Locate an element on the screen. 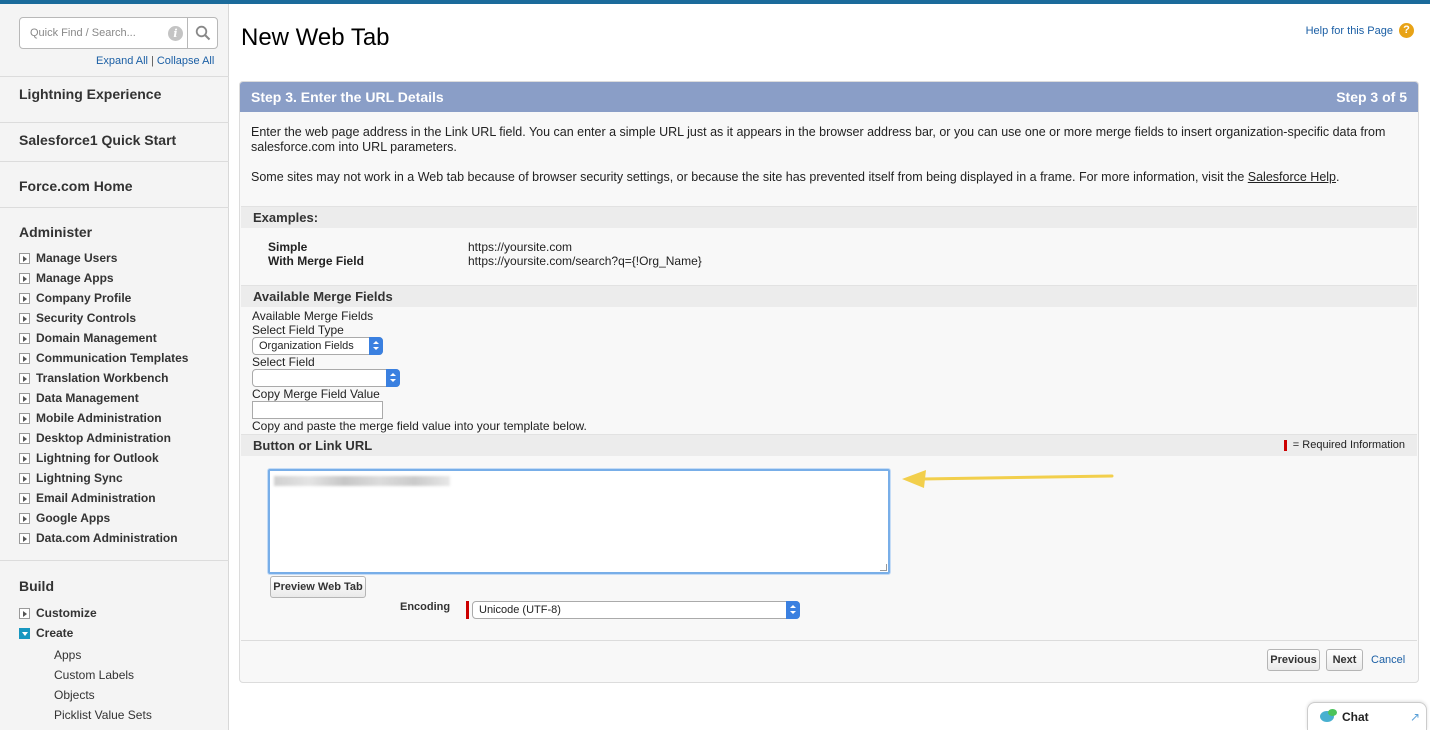 This screenshot has height=730, width=1430. sidebar-item-label: Security Controls is located at coordinates (86, 318).